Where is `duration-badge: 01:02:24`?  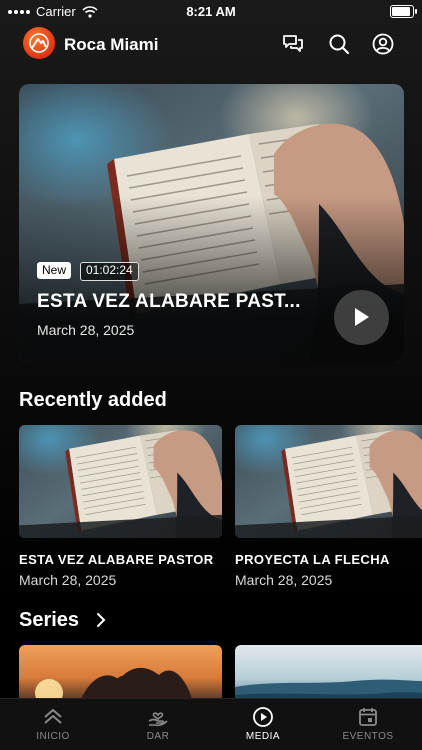
duration-badge: 01:02:24 is located at coordinates (109, 271).